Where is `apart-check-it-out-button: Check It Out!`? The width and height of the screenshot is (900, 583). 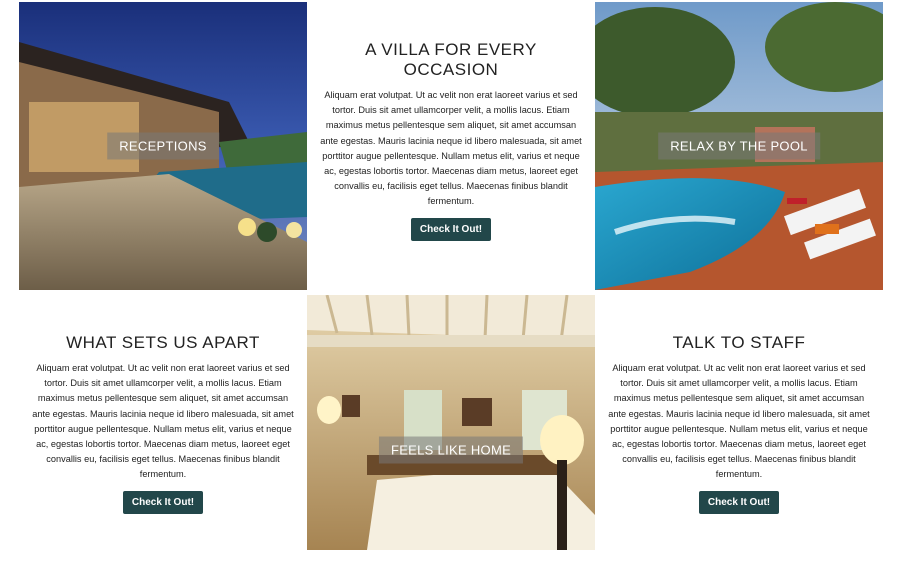
apart-check-it-out-button: Check It Out! is located at coordinates (163, 502).